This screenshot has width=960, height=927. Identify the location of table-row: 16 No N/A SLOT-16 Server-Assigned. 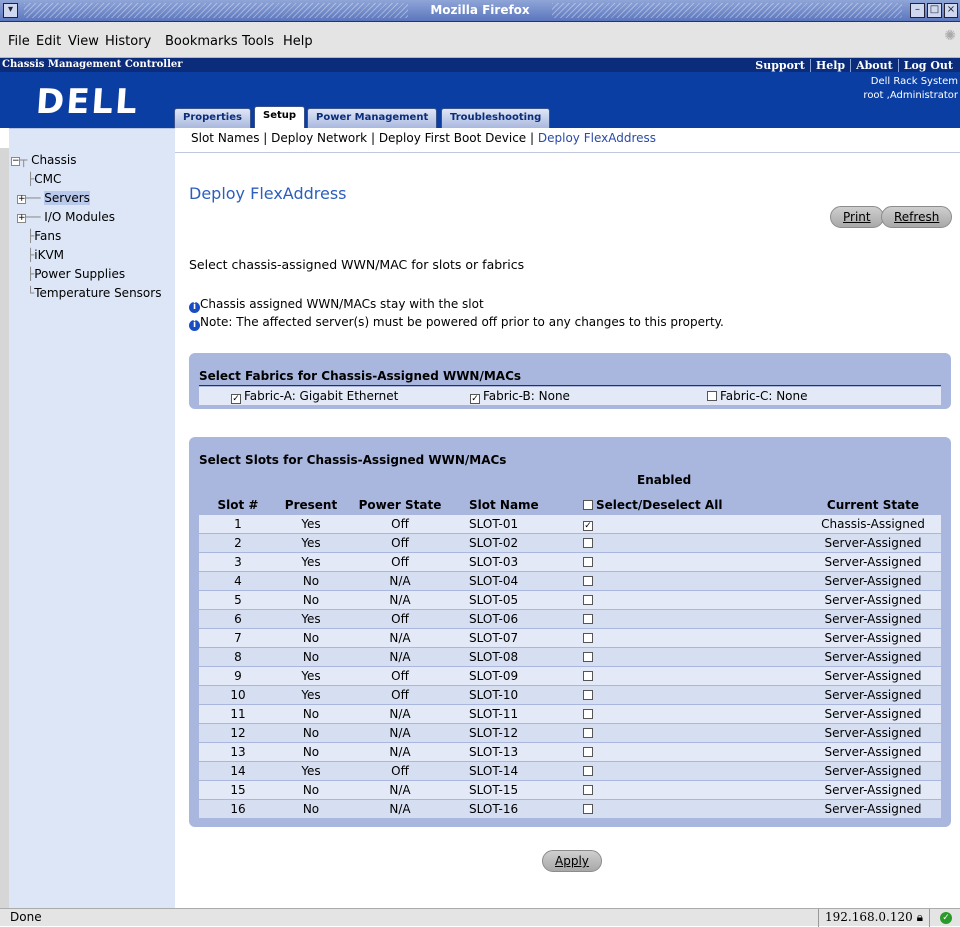
(570, 808).